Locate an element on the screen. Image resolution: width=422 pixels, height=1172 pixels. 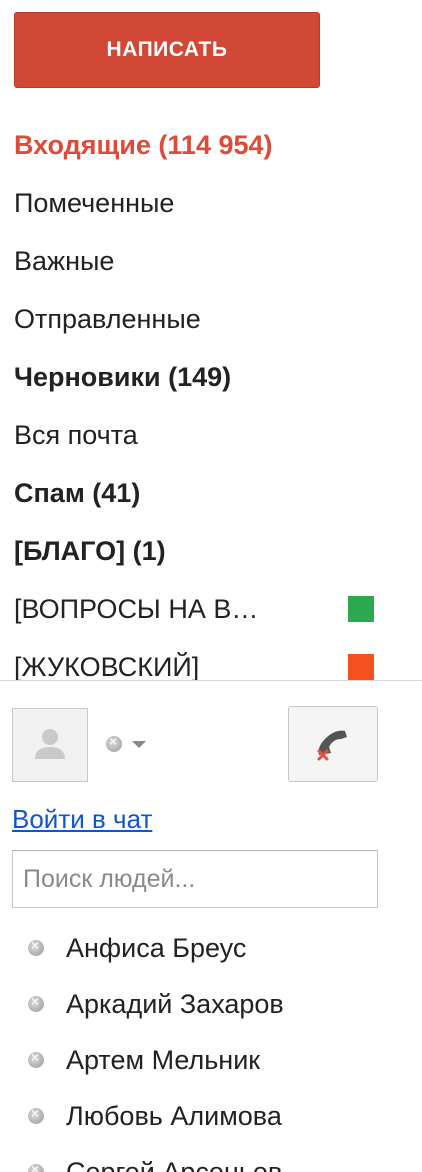
chat-status-dropdown is located at coordinates (126, 742).